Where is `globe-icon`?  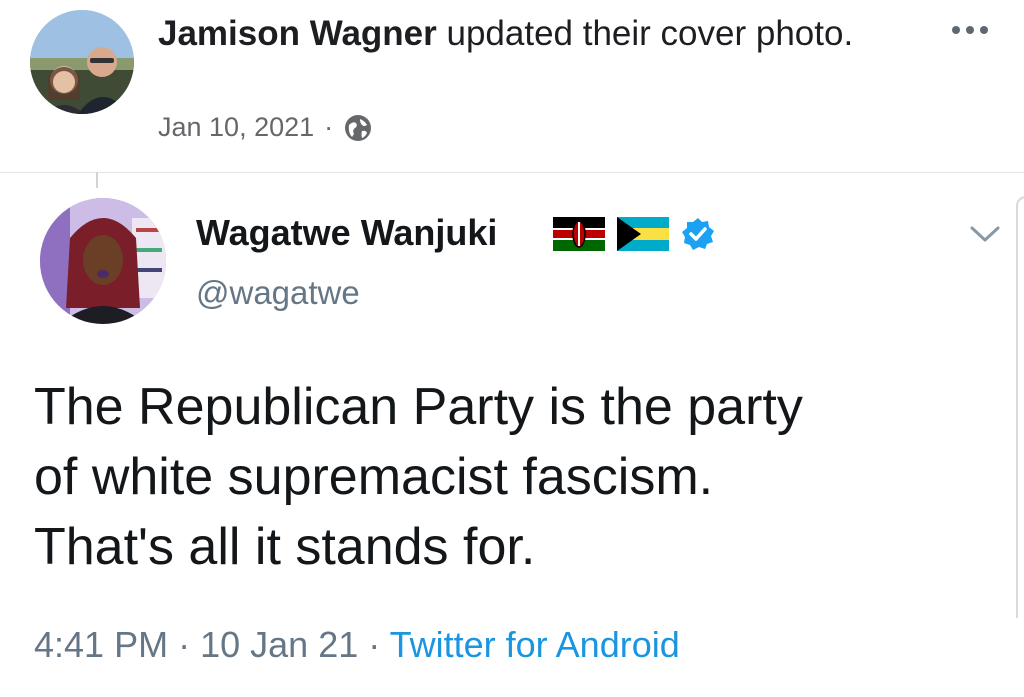
globe-icon is located at coordinates (358, 128).